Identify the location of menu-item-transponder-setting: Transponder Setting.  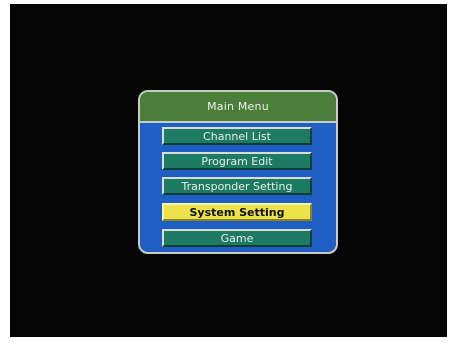
(237, 186).